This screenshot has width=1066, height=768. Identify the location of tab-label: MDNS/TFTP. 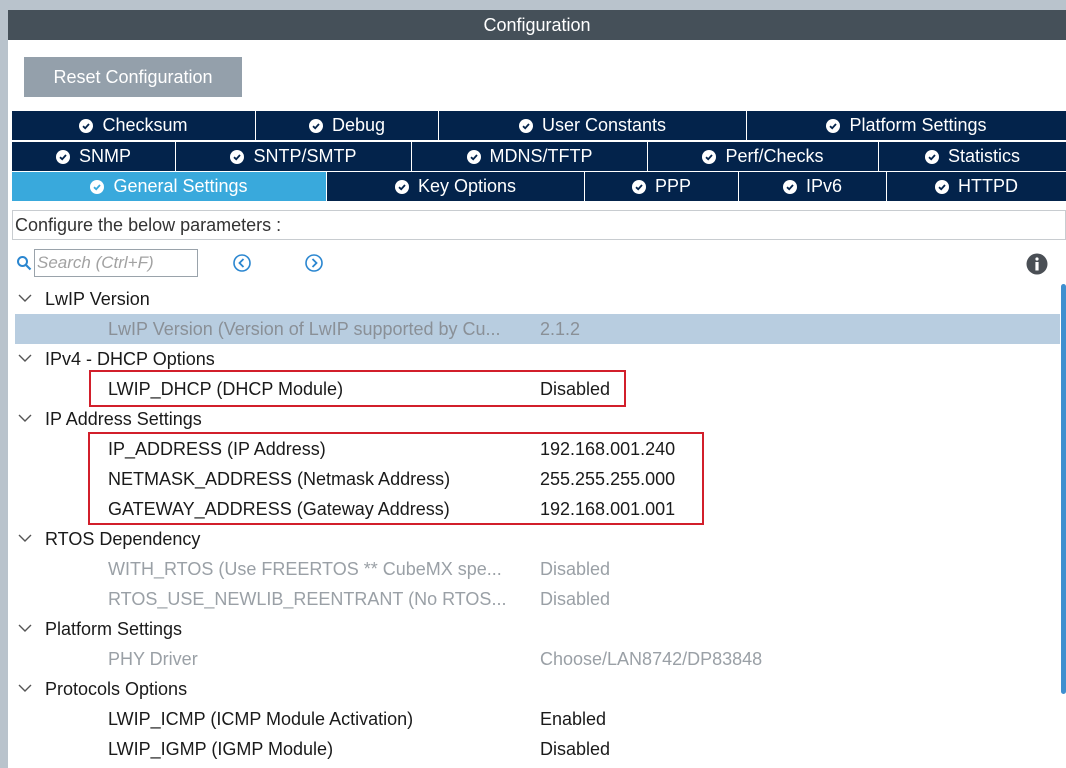
(541, 156).